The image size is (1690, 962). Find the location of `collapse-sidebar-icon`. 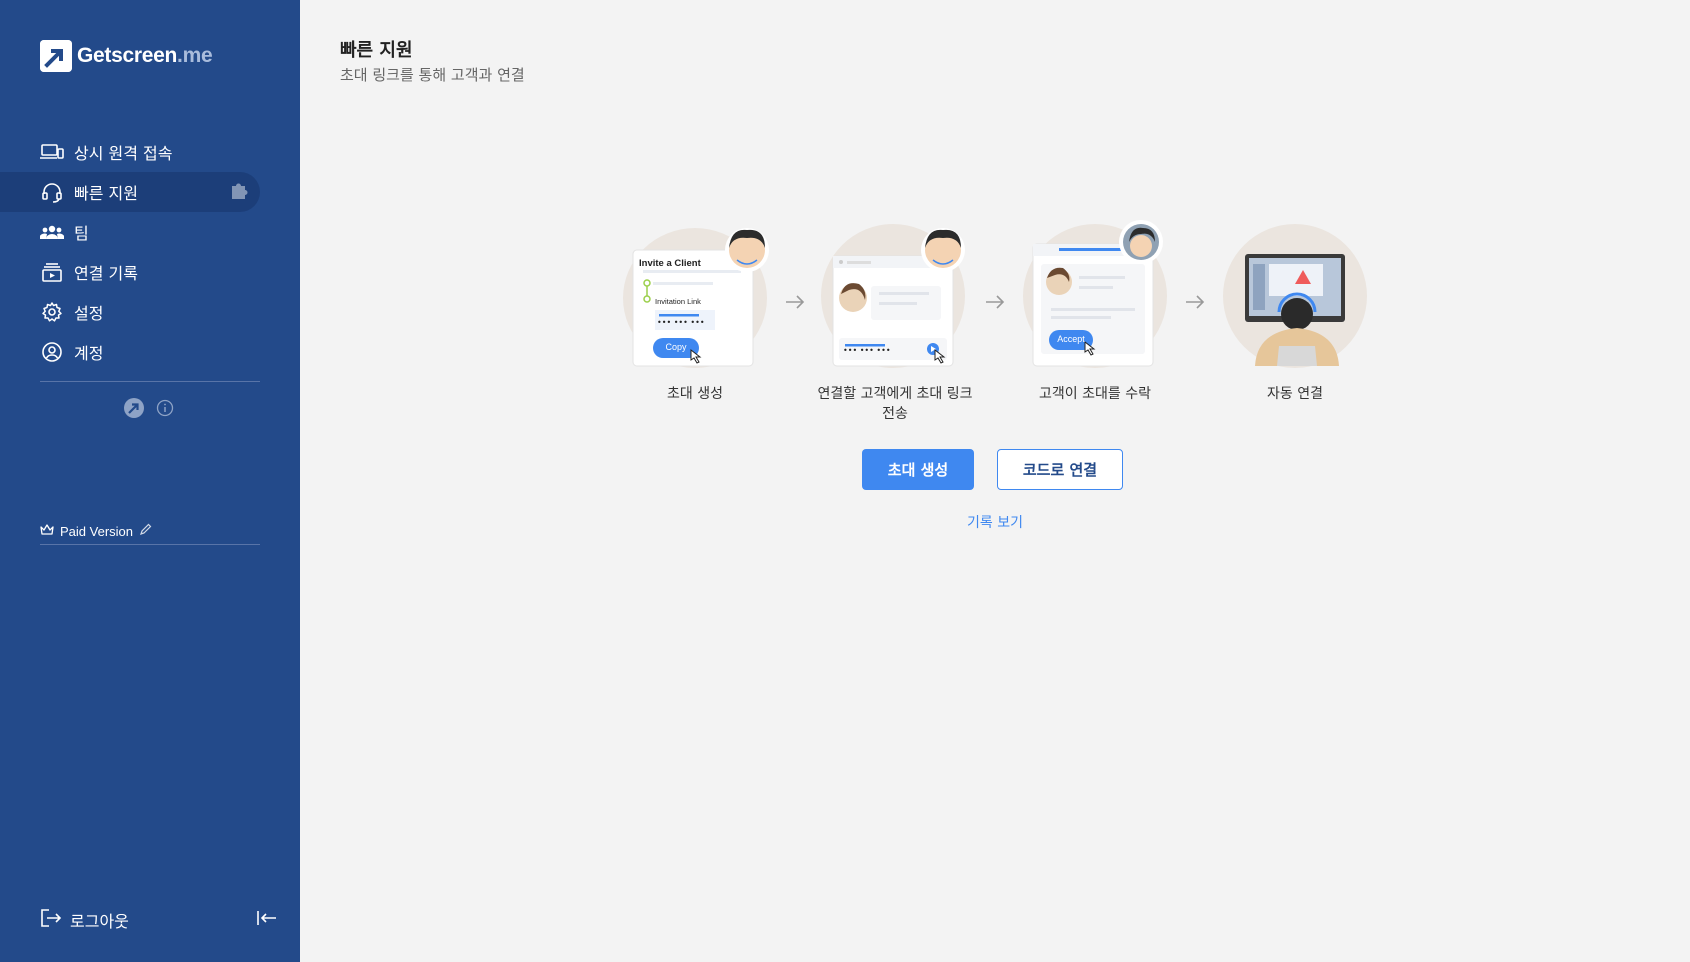

collapse-sidebar-icon is located at coordinates (267, 920).